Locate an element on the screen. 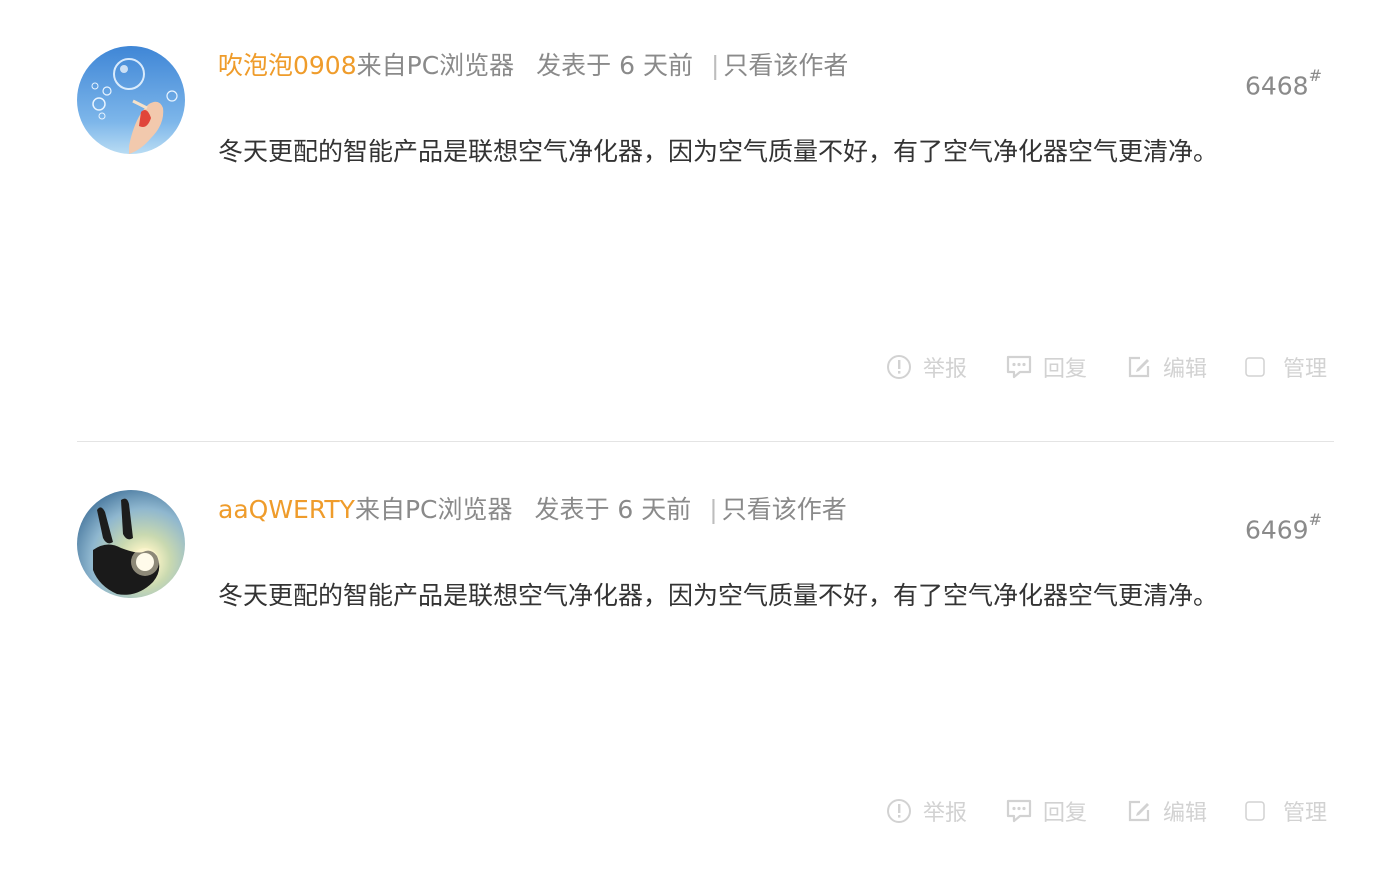 Image resolution: width=1391 pixels, height=871 pixels. avatar-bubbles-image is located at coordinates (131, 100).